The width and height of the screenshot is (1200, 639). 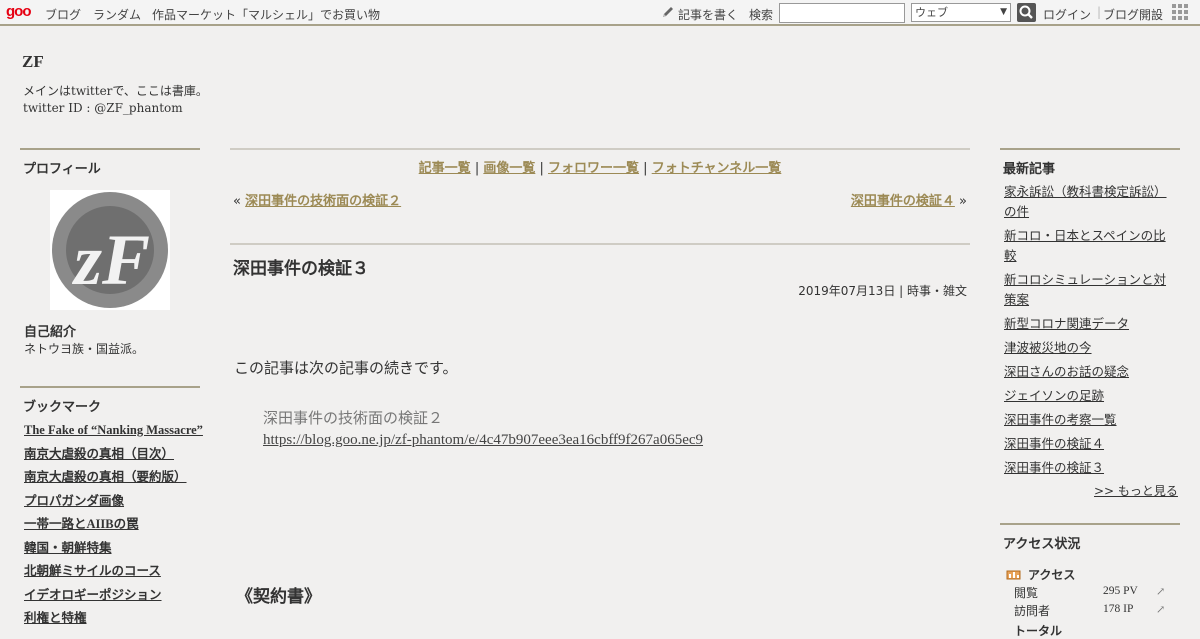 What do you see at coordinates (1060, 419) in the screenshot?
I see `recent-article-link: 深田事件の考察一覧` at bounding box center [1060, 419].